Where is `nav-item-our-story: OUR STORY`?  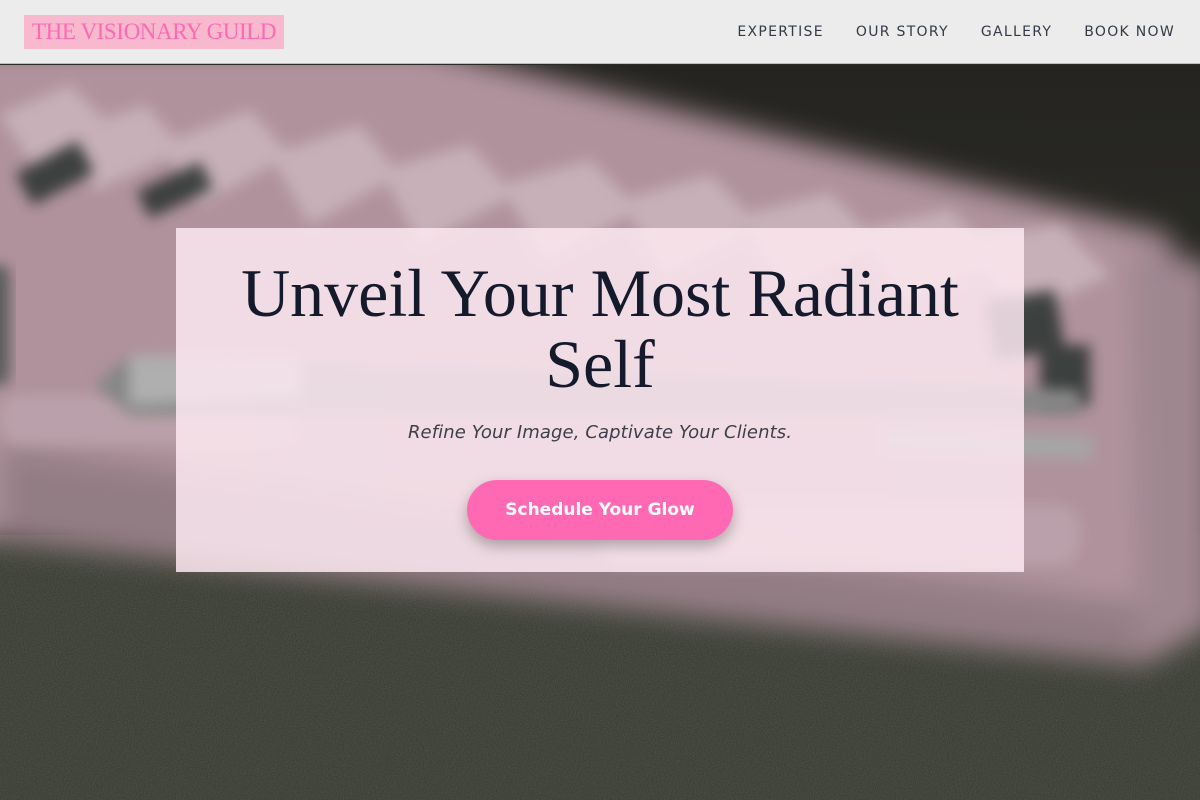 nav-item-our-story: OUR STORY is located at coordinates (902, 32).